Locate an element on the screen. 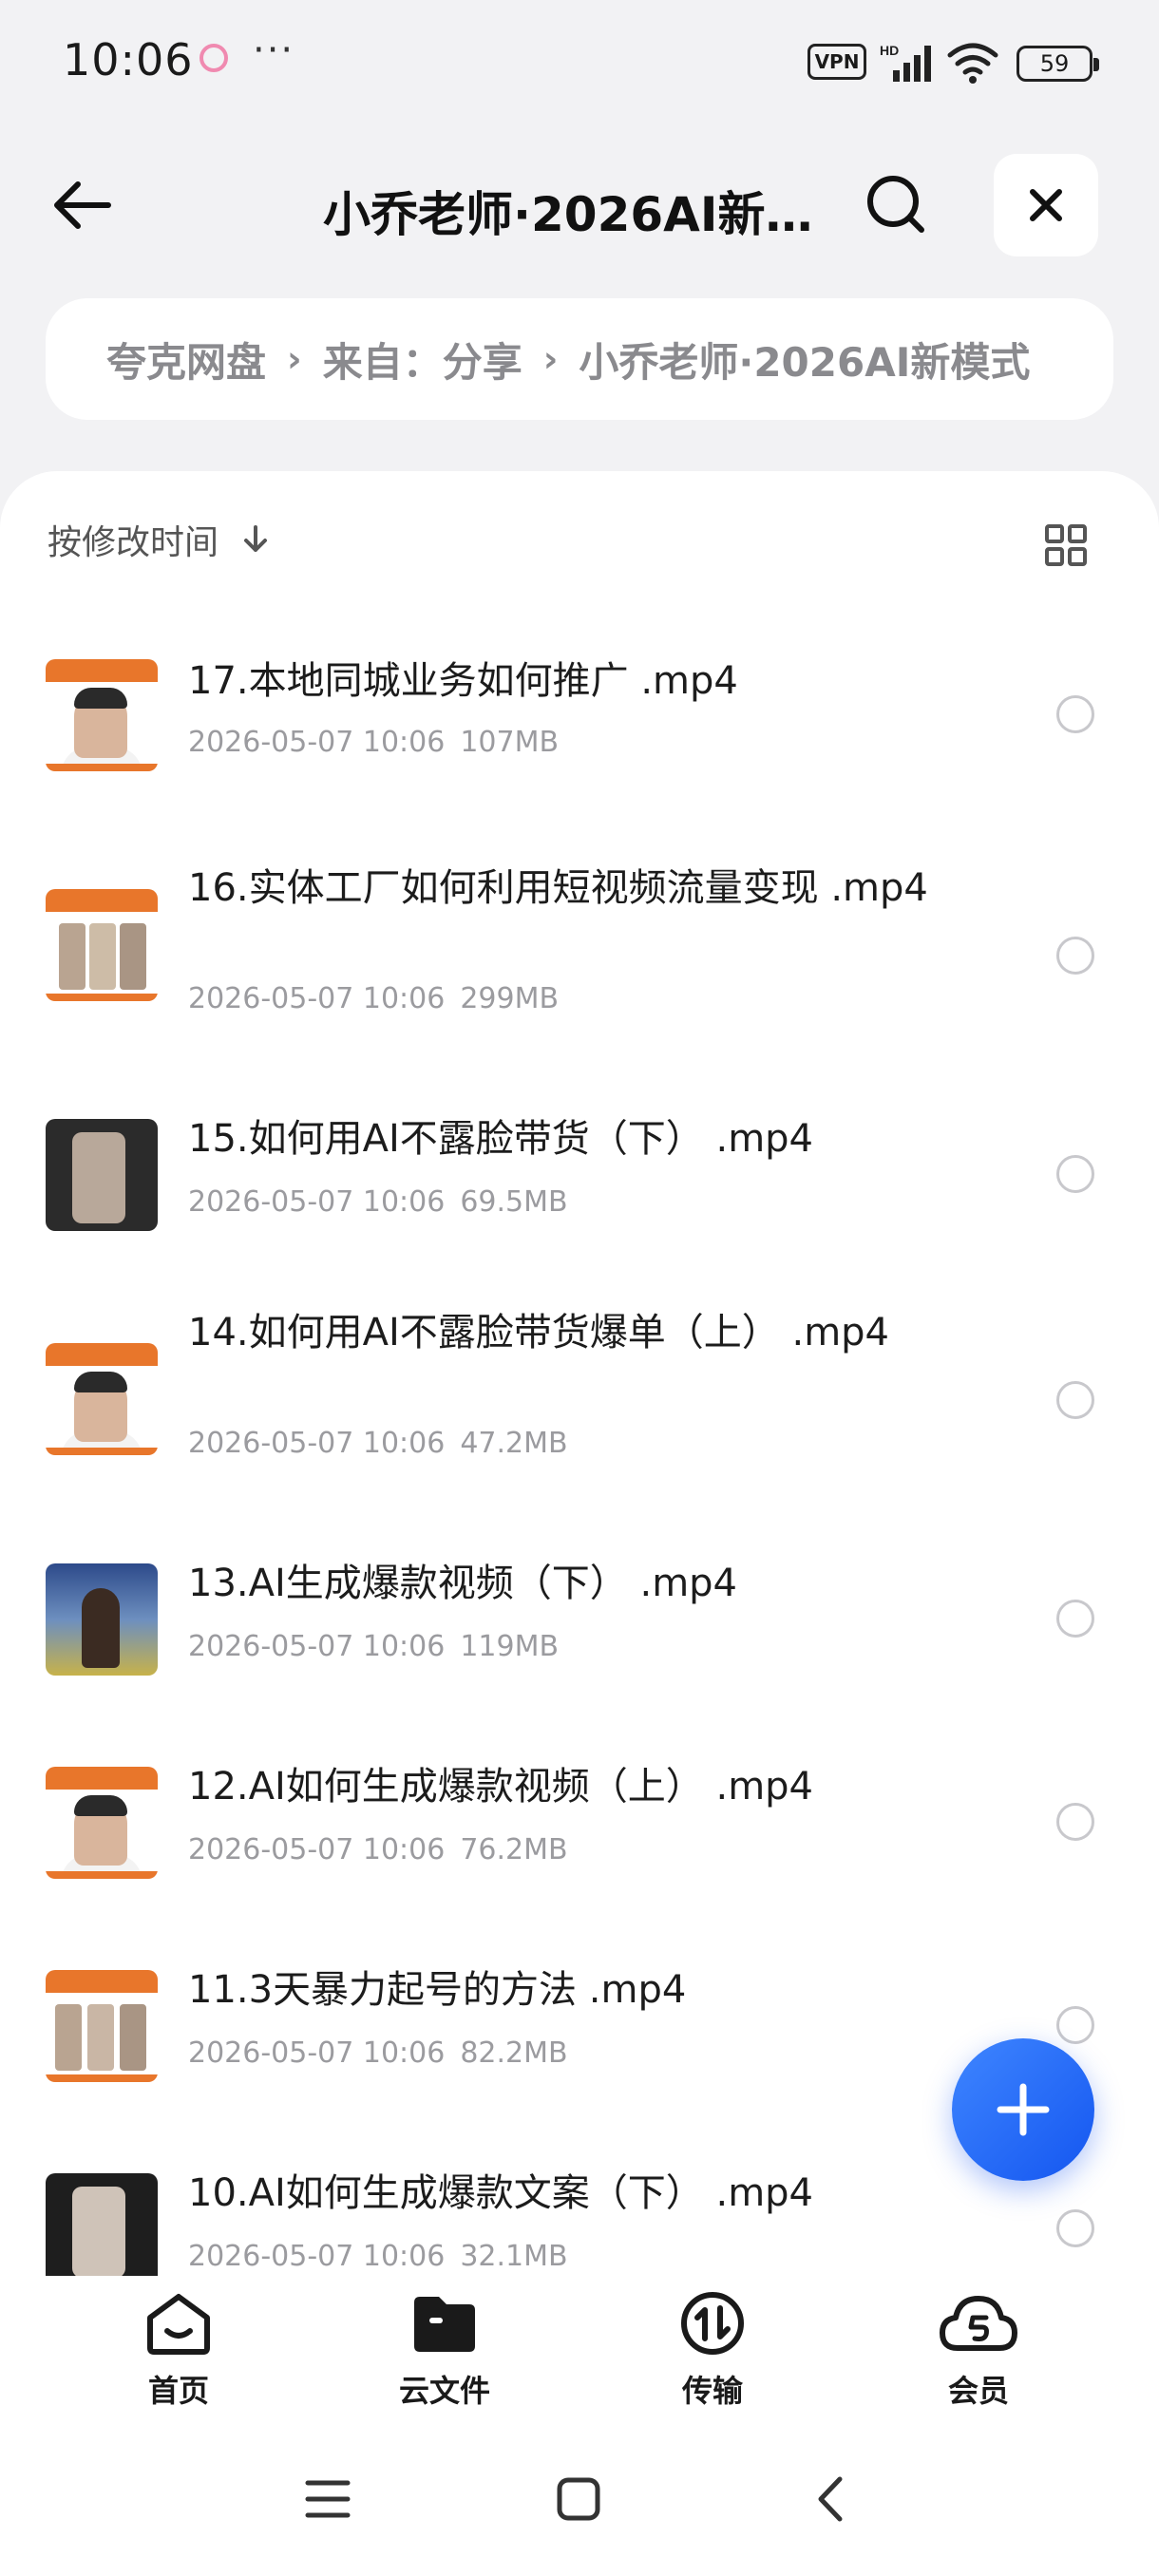  vpn-badge: VPN is located at coordinates (837, 62).